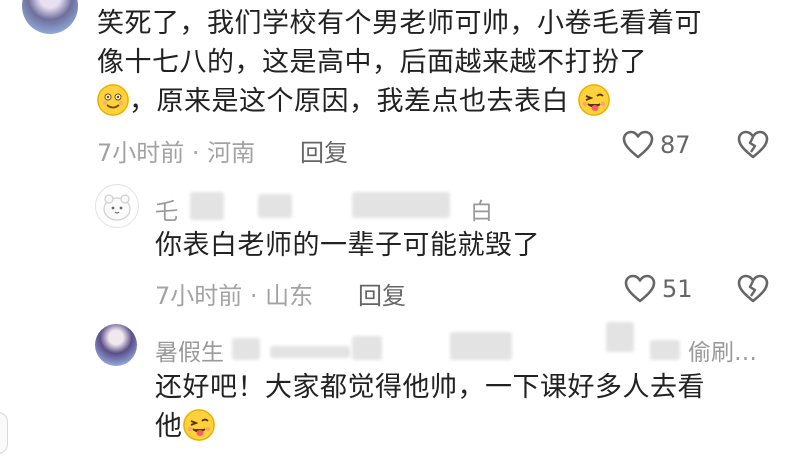 This screenshot has height=460, width=803. I want to click on like-count: 87, so click(675, 145).